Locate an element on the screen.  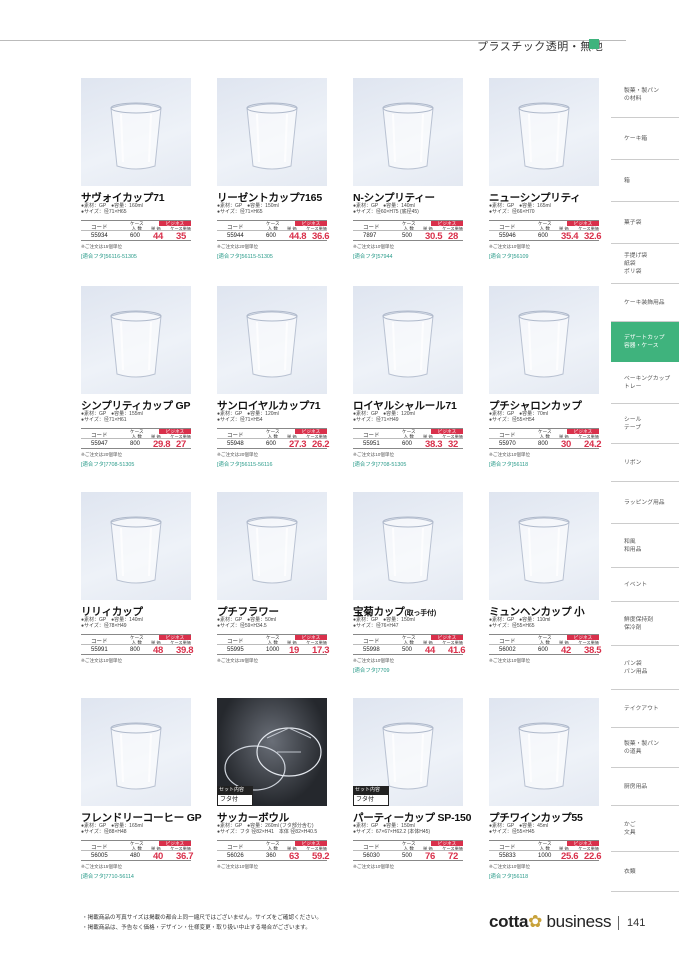
sidebar-tab-label: 手提げ袋 紙袋 ポリ袋 is located at coordinates (636, 263).